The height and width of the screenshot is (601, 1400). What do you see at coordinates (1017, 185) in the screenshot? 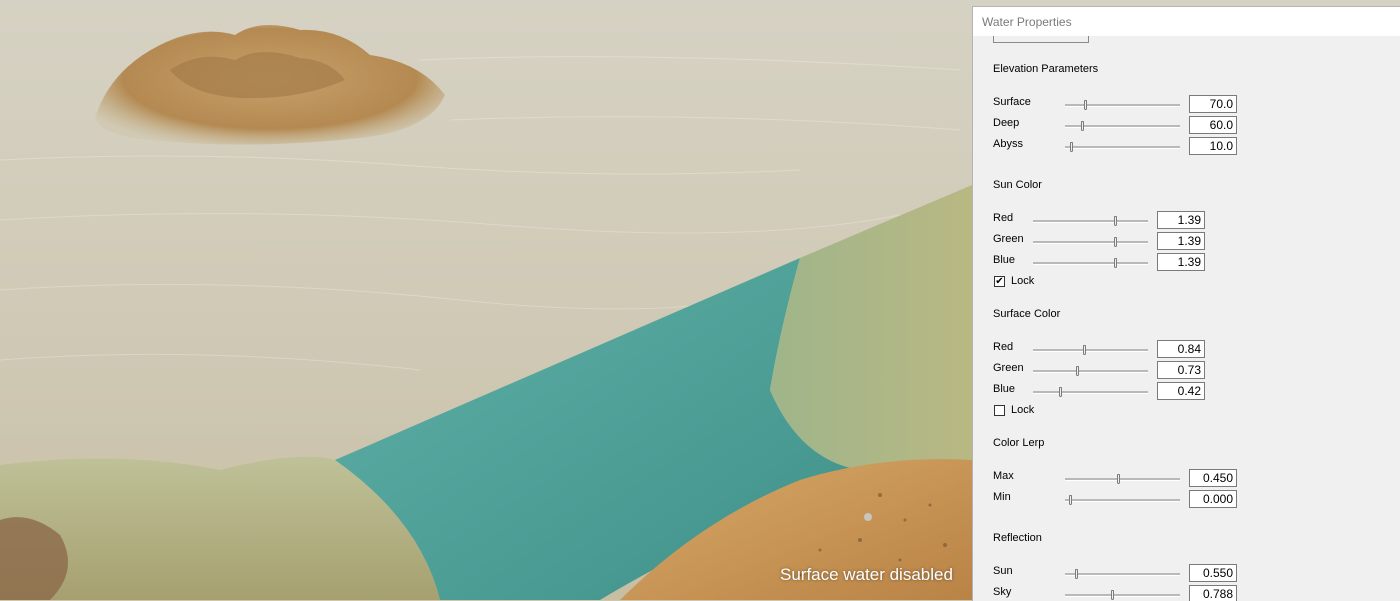
I see `sun-color-heading: Sun Color` at bounding box center [1017, 185].